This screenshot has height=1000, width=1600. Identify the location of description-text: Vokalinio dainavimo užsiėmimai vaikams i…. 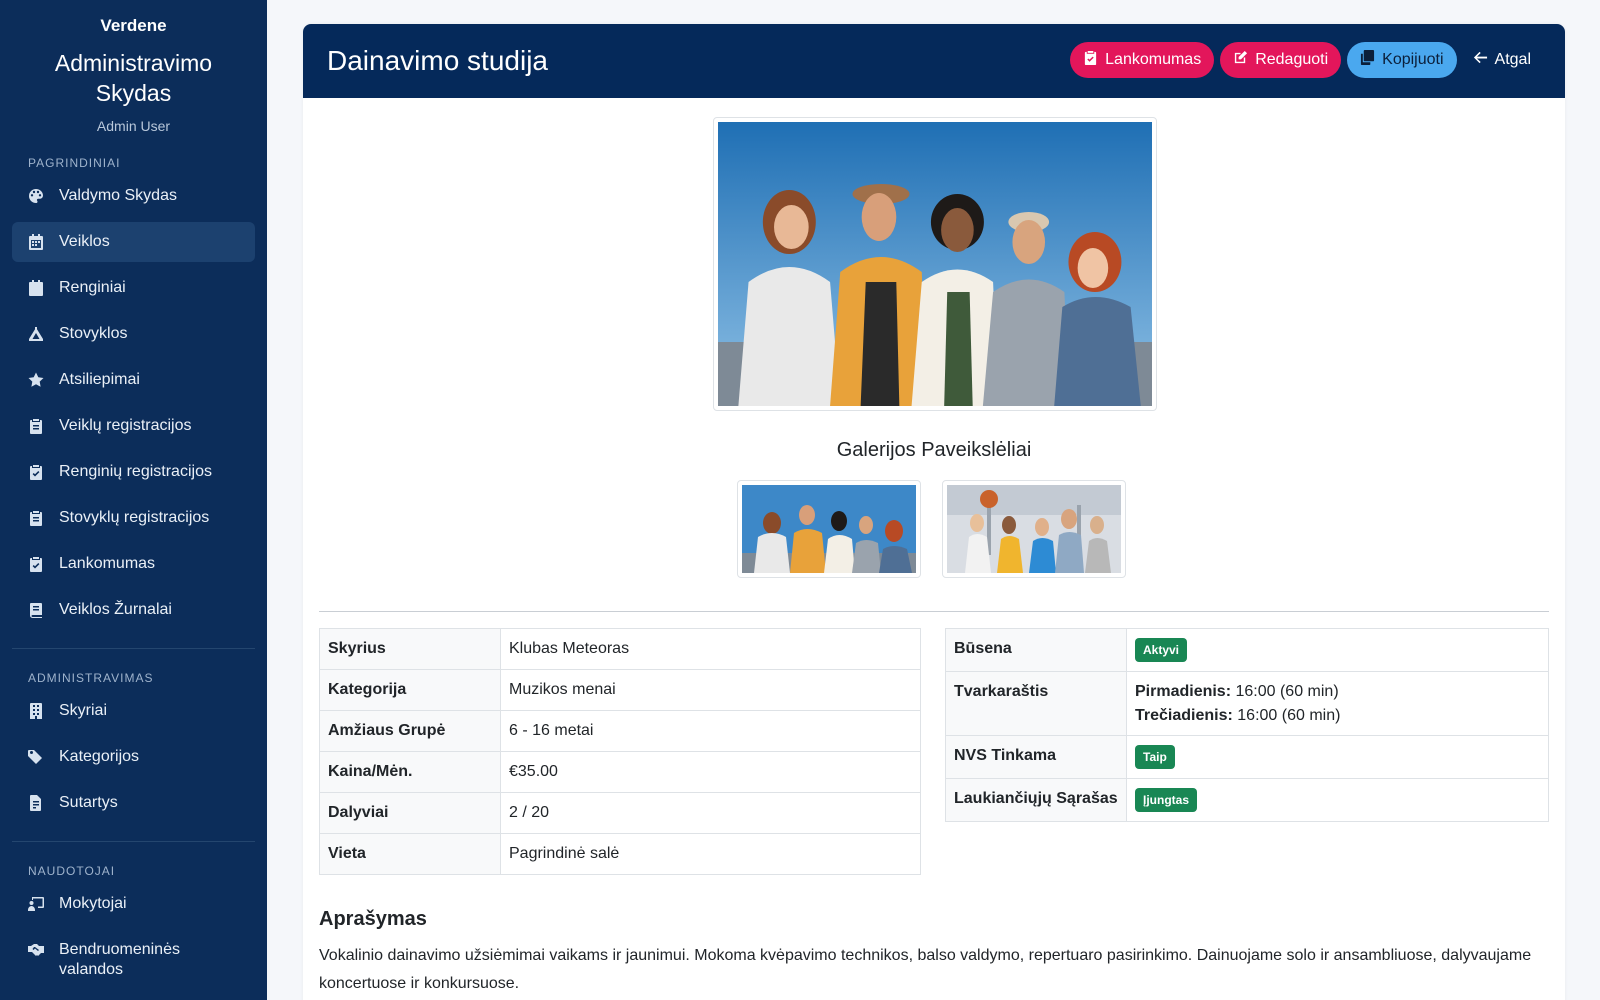
(925, 969).